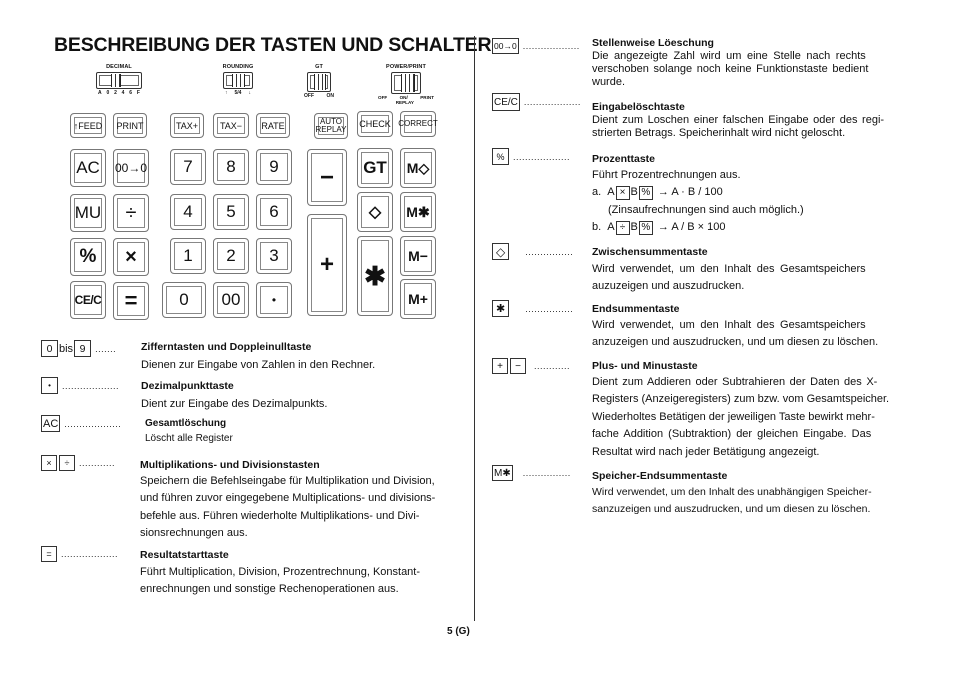 Image resolution: width=954 pixels, height=675 pixels. What do you see at coordinates (274, 300) in the screenshot?
I see `decimal-point-key: •` at bounding box center [274, 300].